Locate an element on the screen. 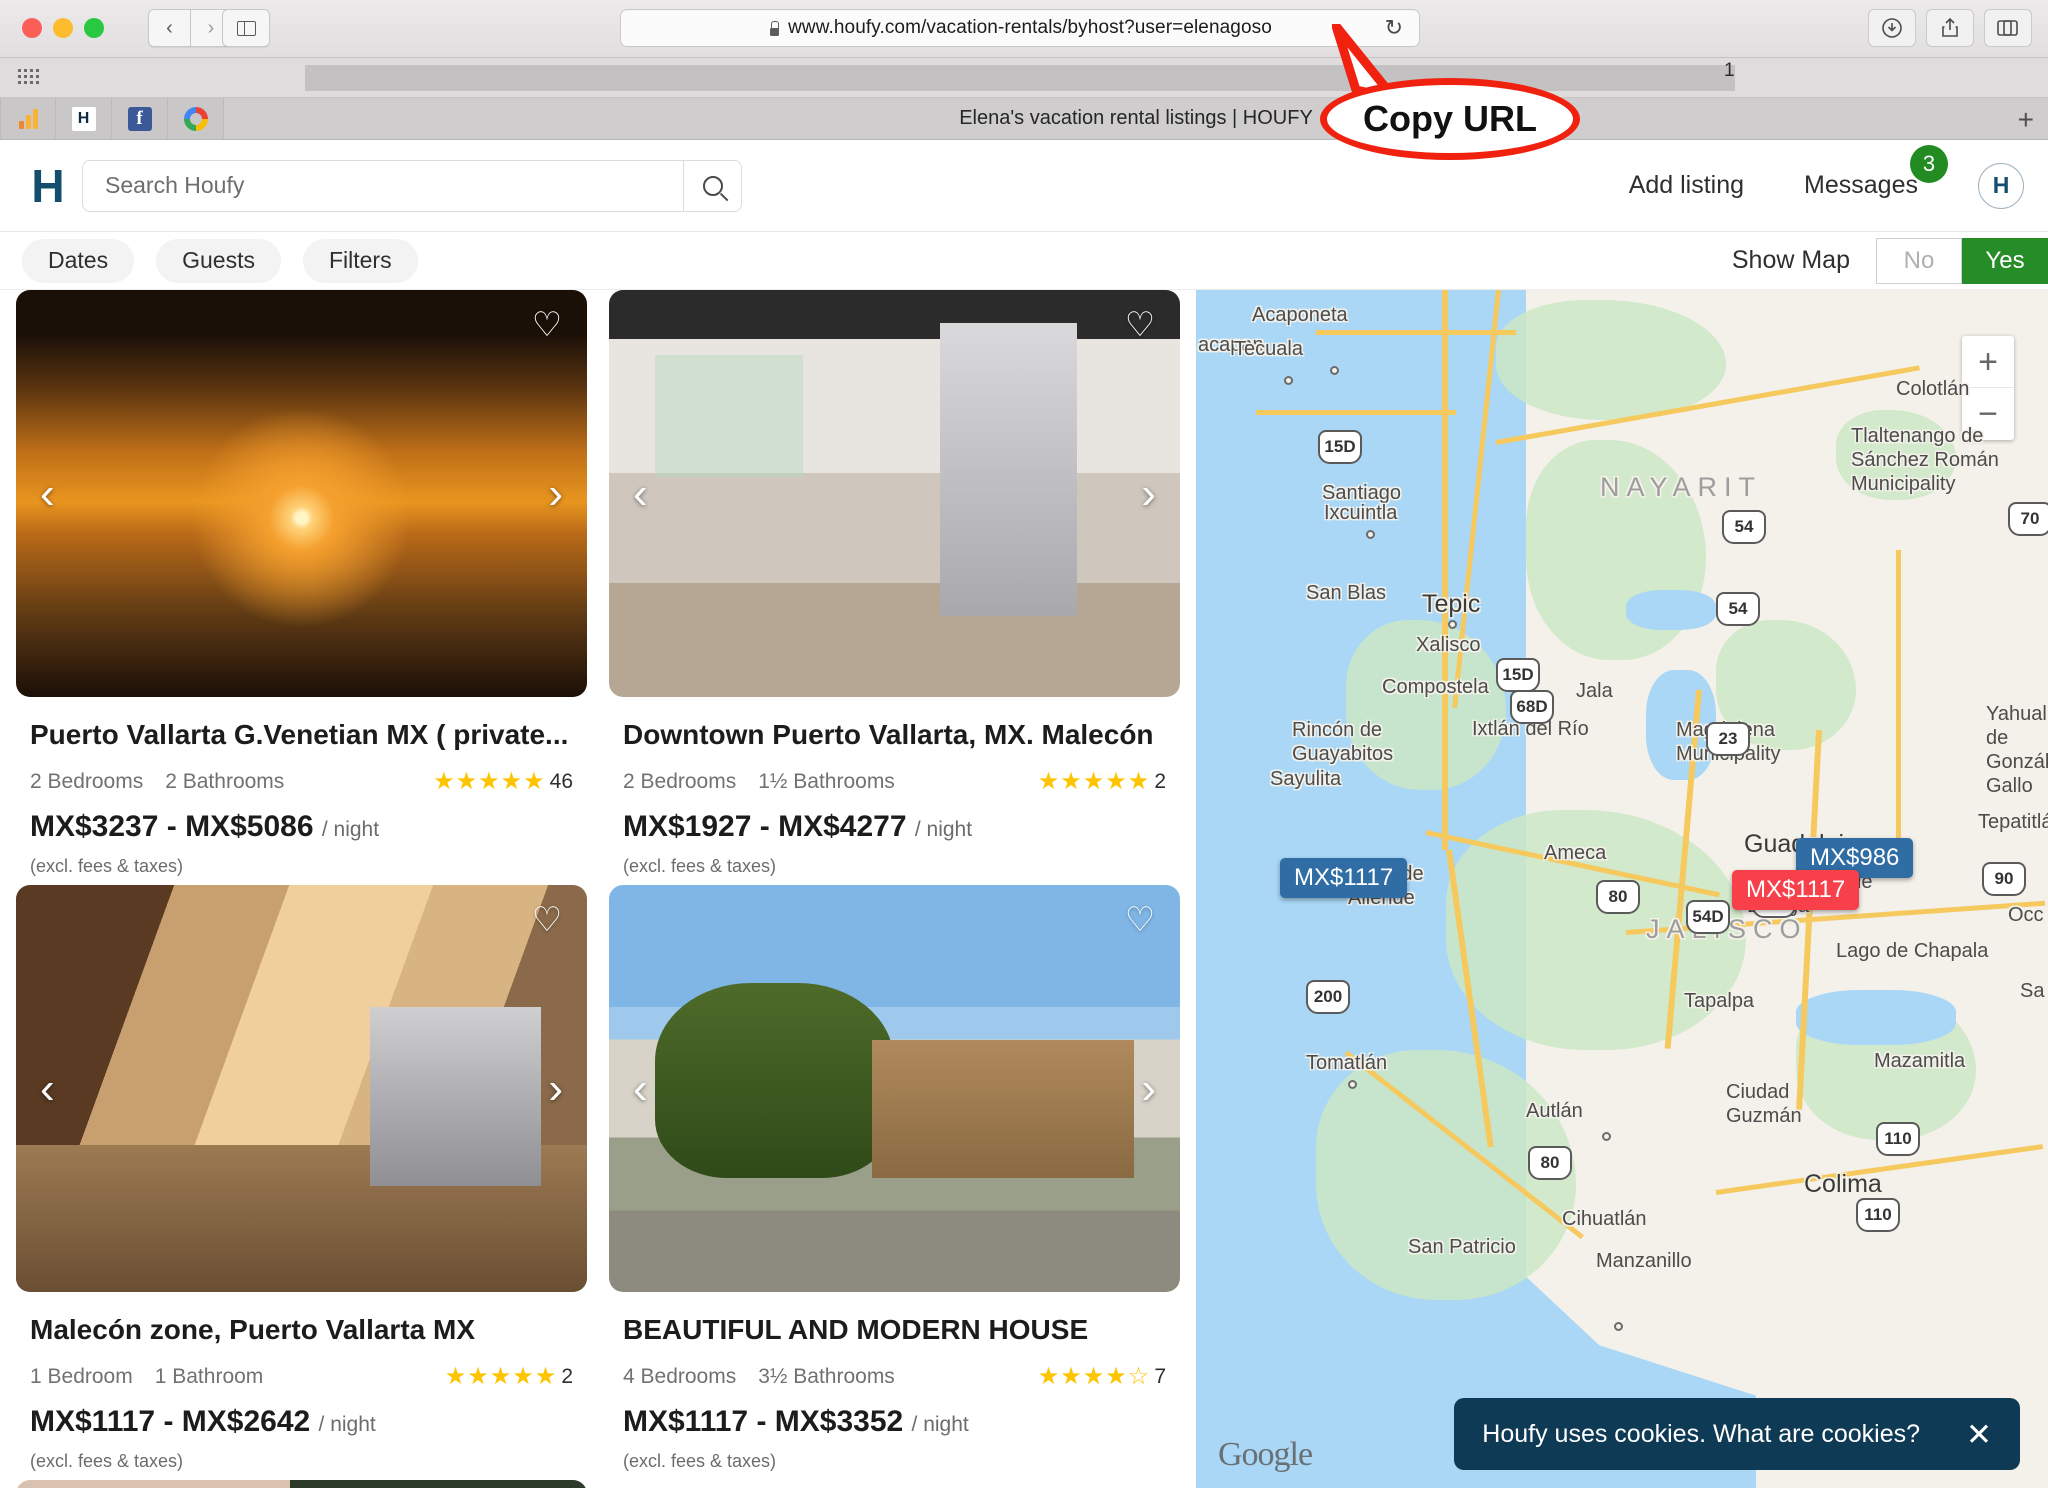 The image size is (2048, 1488). show-map-no-button: No is located at coordinates (1919, 260).